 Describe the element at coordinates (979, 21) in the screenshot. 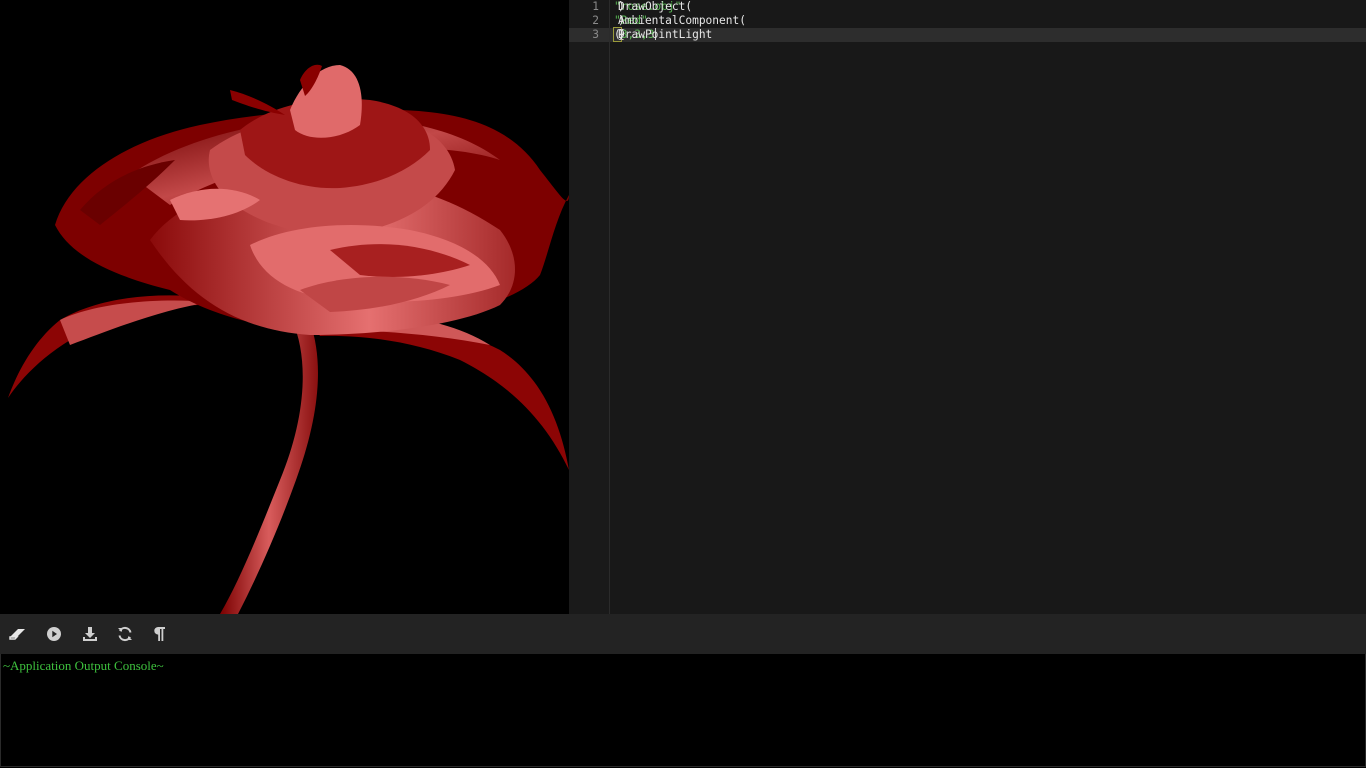

I see `code-line: 2 AmbientalComponent("Red")` at that location.